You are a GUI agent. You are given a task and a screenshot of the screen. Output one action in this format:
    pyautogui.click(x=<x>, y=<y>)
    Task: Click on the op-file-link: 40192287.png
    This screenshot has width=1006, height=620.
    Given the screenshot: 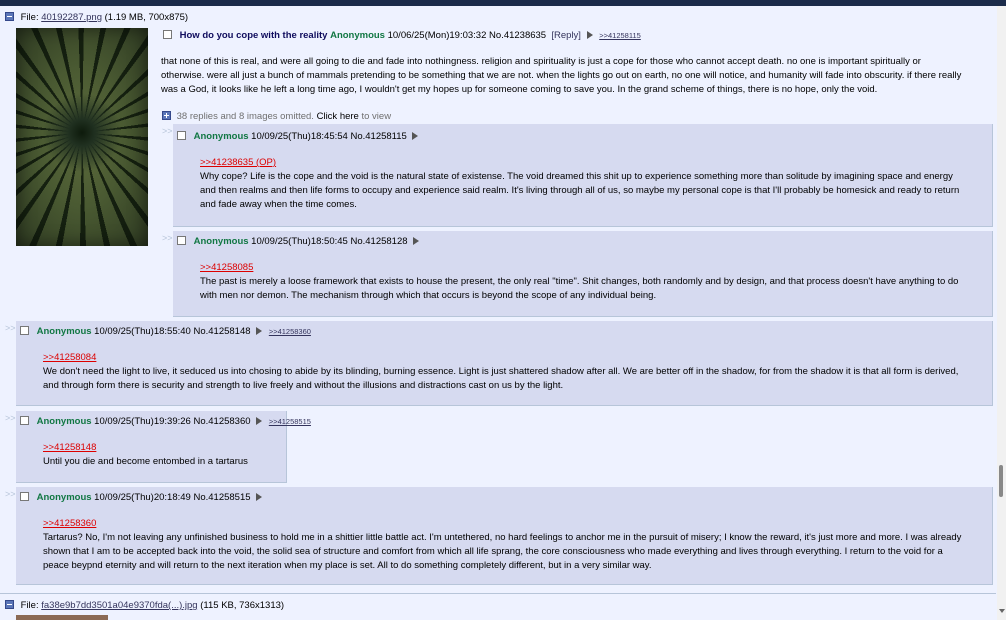 What is the action you would take?
    pyautogui.click(x=71, y=17)
    